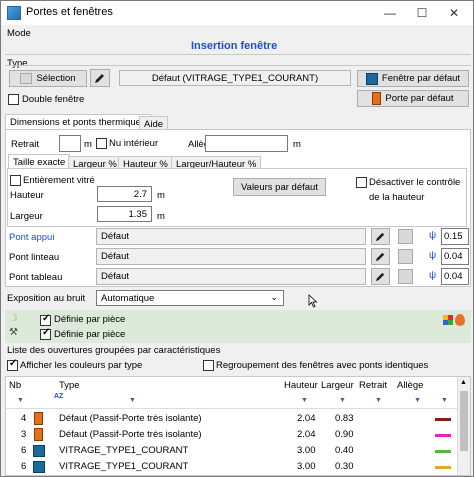 Image resolution: width=474 pixels, height=477 pixels. I want to click on selection-button-label: Sélection, so click(56, 78).